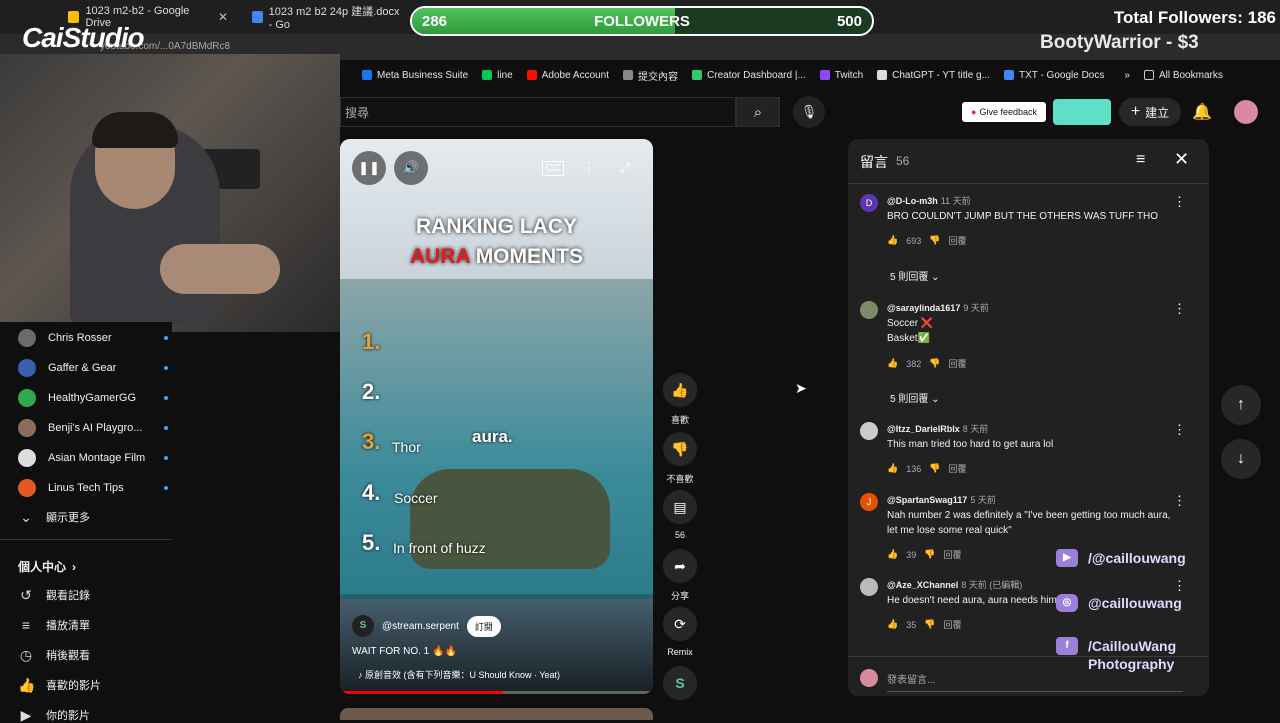  What do you see at coordinates (841, 75) in the screenshot?
I see `bookmark-twitch: Twitch` at bounding box center [841, 75].